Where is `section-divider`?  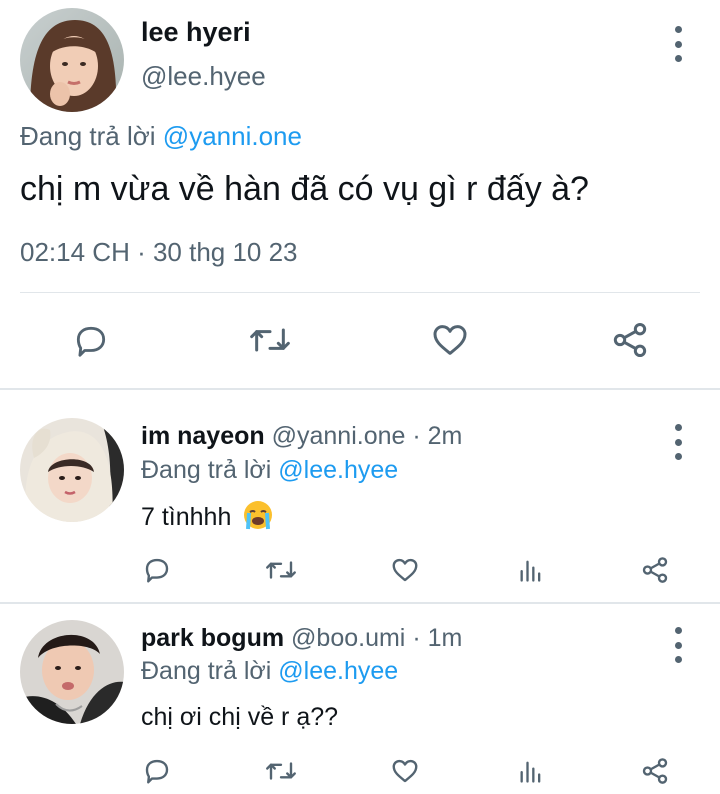 section-divider is located at coordinates (360, 389).